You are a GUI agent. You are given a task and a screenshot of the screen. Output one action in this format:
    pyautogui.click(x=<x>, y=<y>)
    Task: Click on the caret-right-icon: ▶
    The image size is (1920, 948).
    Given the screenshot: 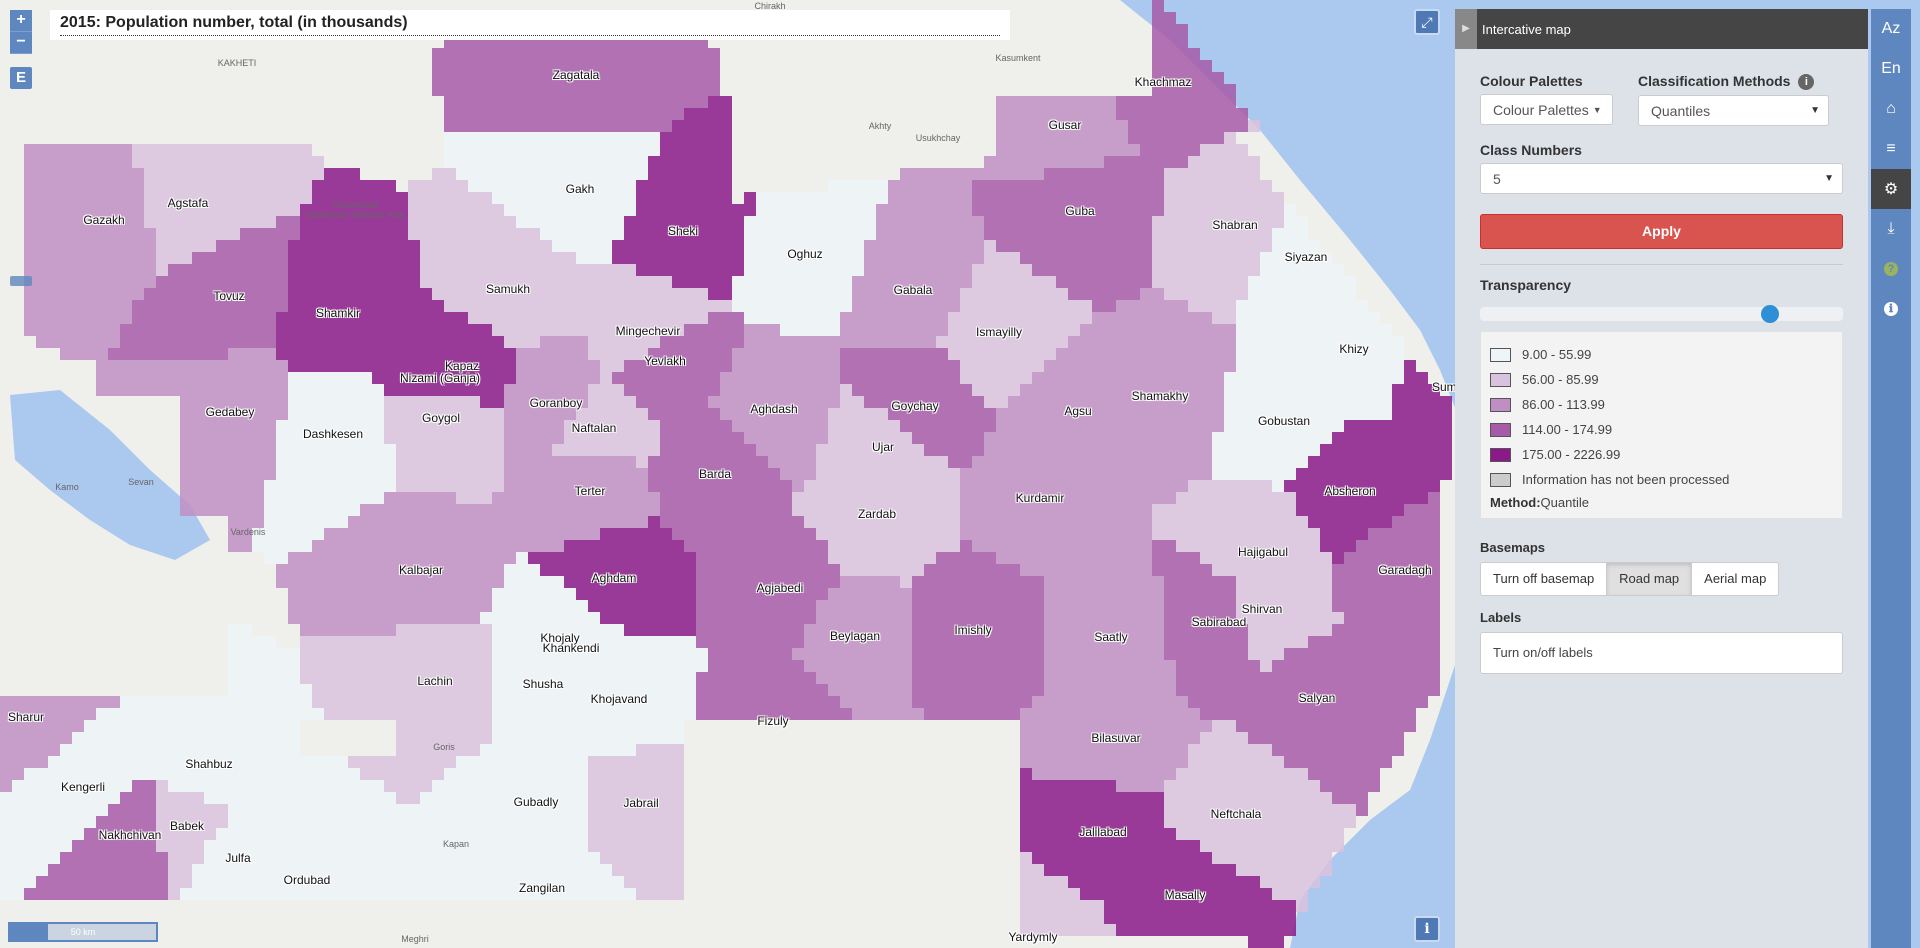 What is the action you would take?
    pyautogui.click(x=1466, y=28)
    